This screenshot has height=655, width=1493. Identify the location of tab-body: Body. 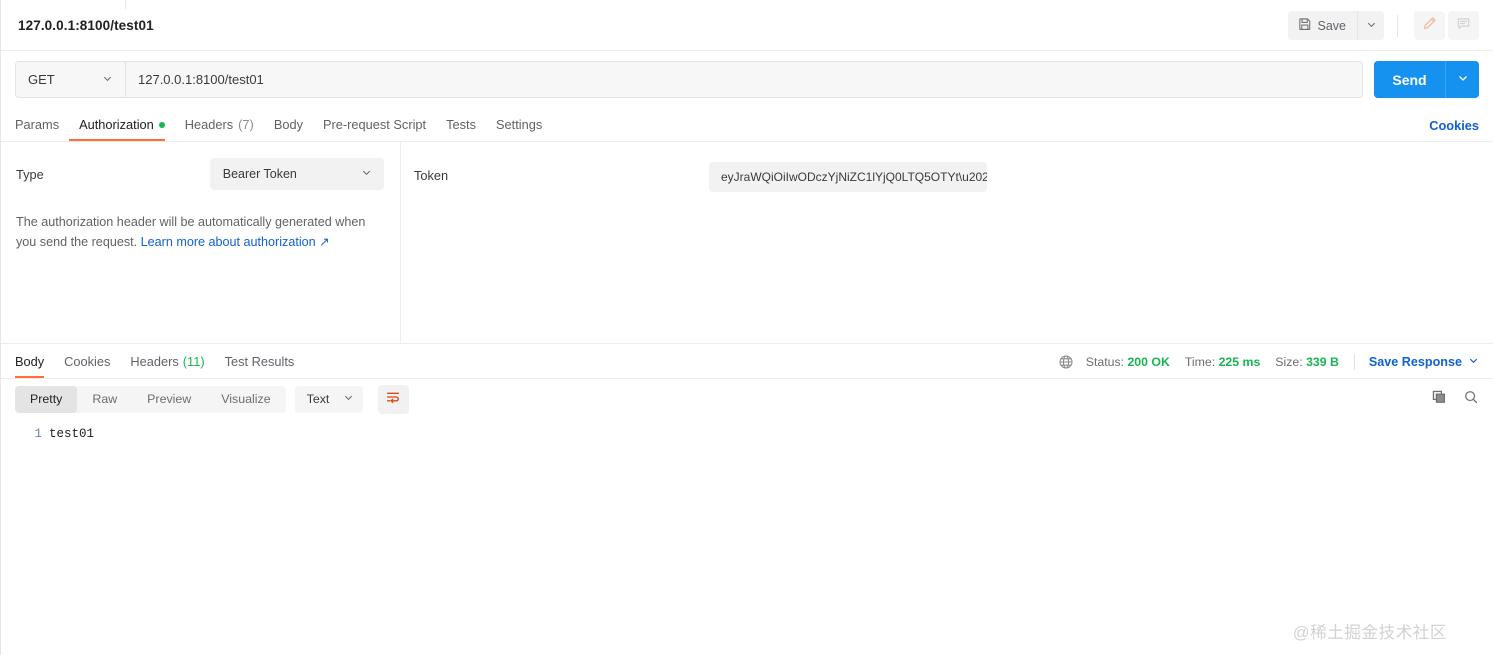
(288, 124).